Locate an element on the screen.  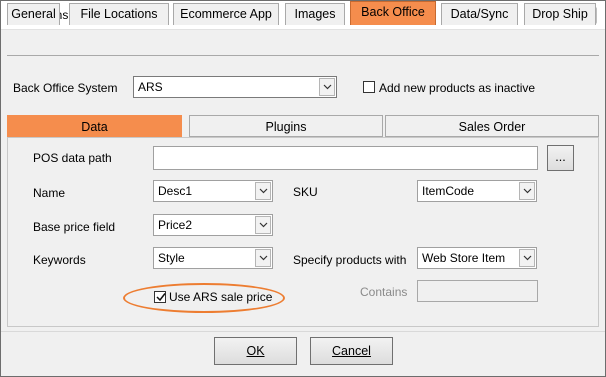
back-office-system-label: Back Office System is located at coordinates (65, 88).